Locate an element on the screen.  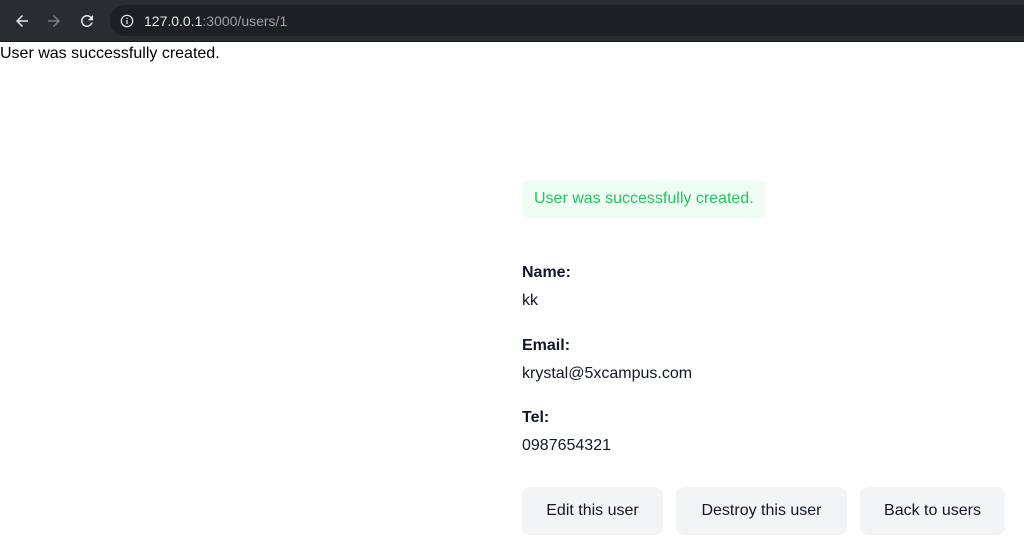
name-label: Name: is located at coordinates (546, 272).